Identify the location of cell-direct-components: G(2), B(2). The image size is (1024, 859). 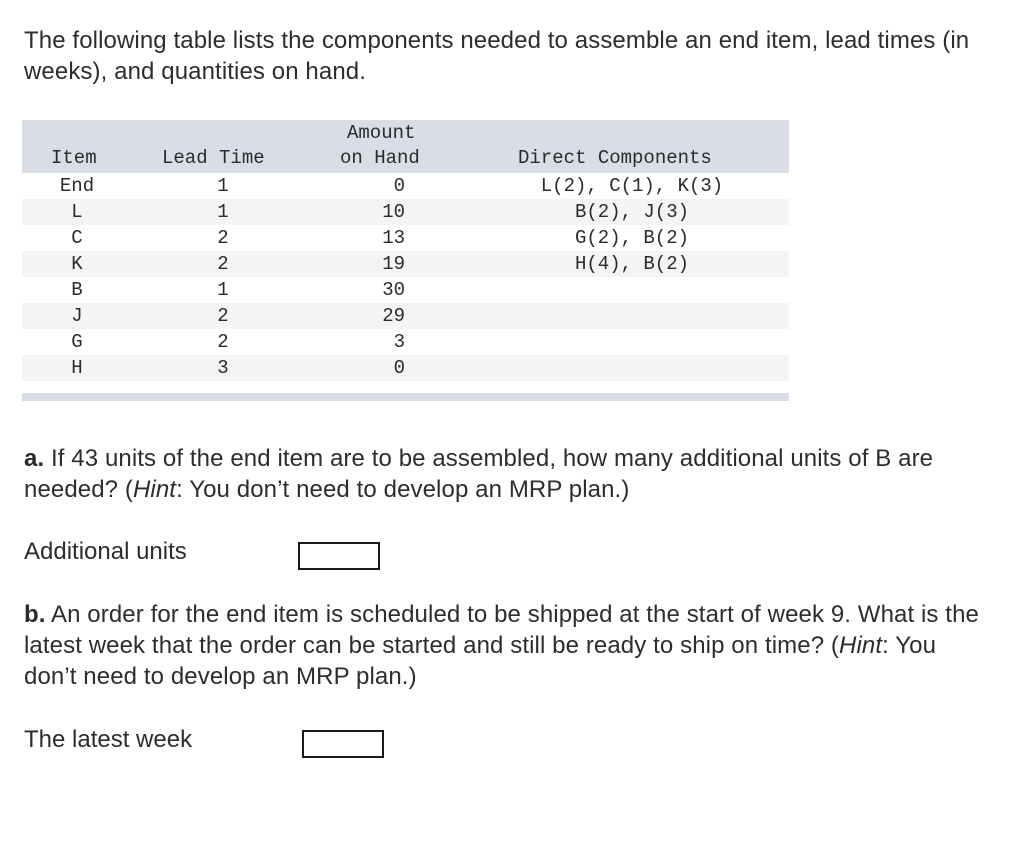
(632, 238).